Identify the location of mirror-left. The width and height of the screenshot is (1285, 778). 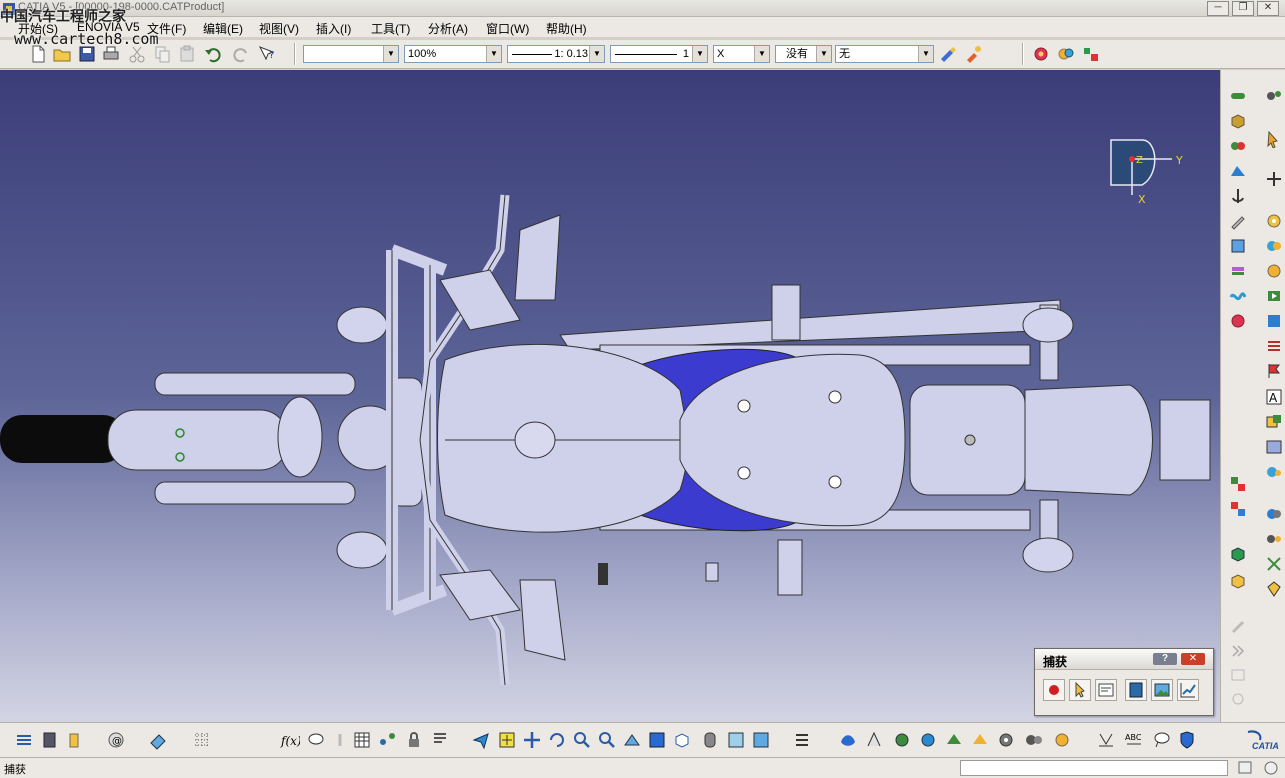
(537, 257).